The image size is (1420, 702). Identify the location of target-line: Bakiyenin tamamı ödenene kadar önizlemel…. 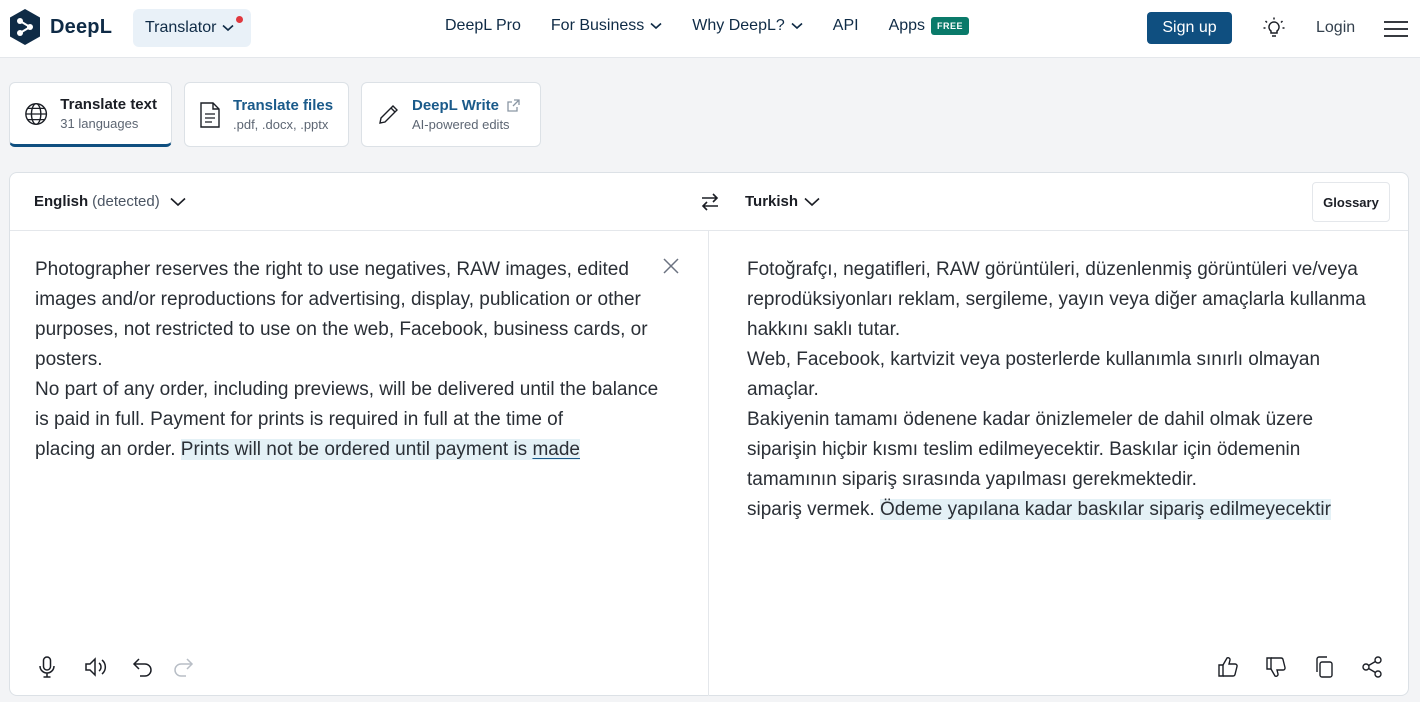
(1030, 449).